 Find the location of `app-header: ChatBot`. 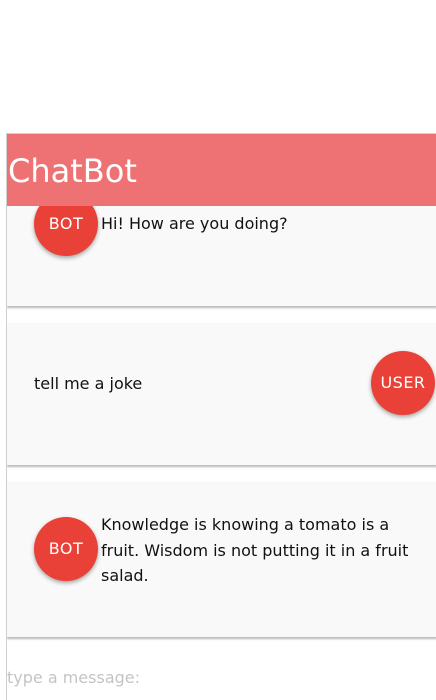

app-header: ChatBot is located at coordinates (221, 170).